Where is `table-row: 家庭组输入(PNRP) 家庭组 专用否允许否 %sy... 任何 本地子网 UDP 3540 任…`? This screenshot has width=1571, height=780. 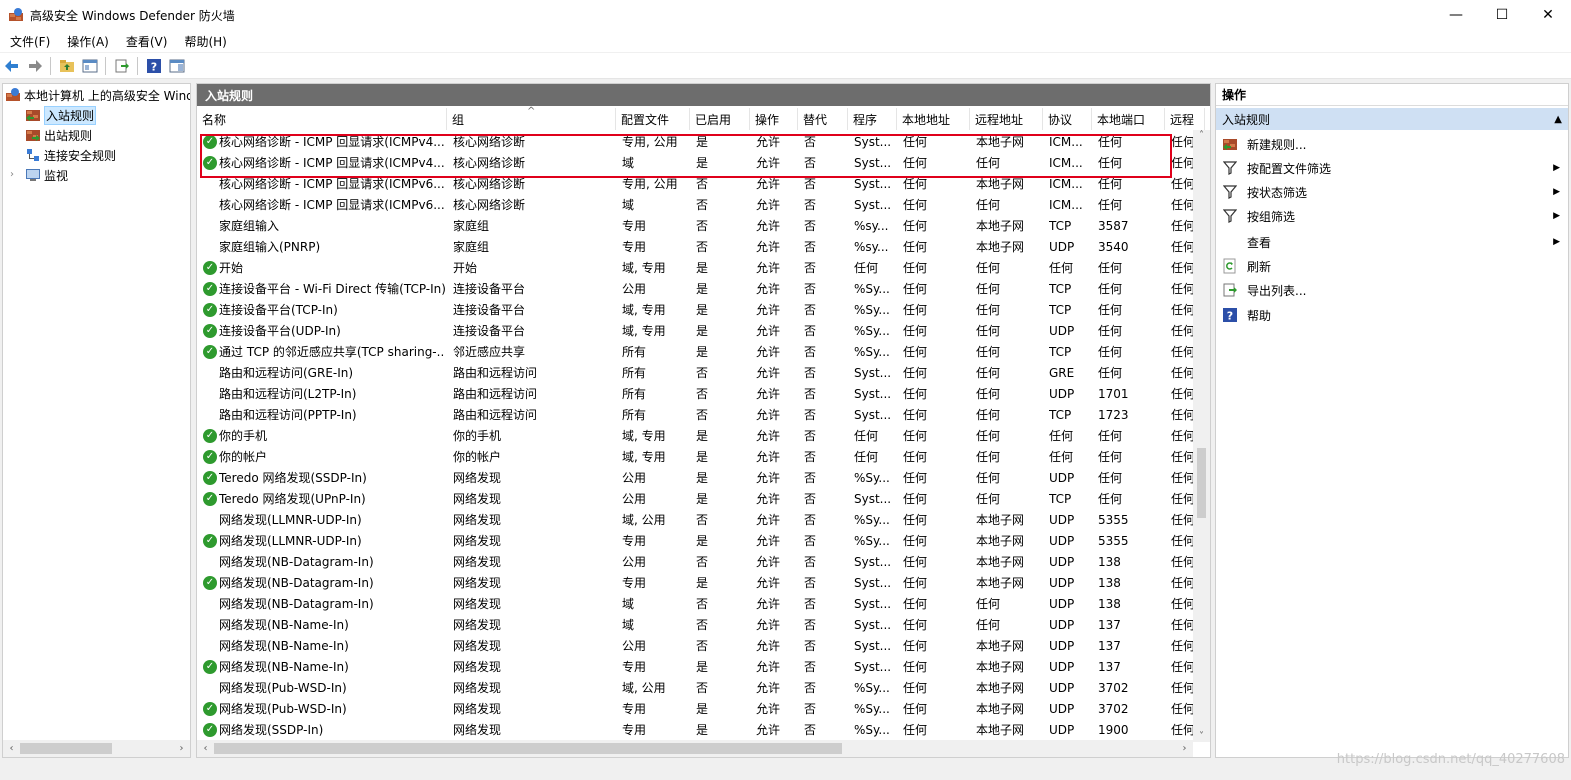 table-row: 家庭组输入(PNRP) 家庭组 专用否允许否 %sy... 任何 本地子网 UDP 3540 任… is located at coordinates (697, 247).